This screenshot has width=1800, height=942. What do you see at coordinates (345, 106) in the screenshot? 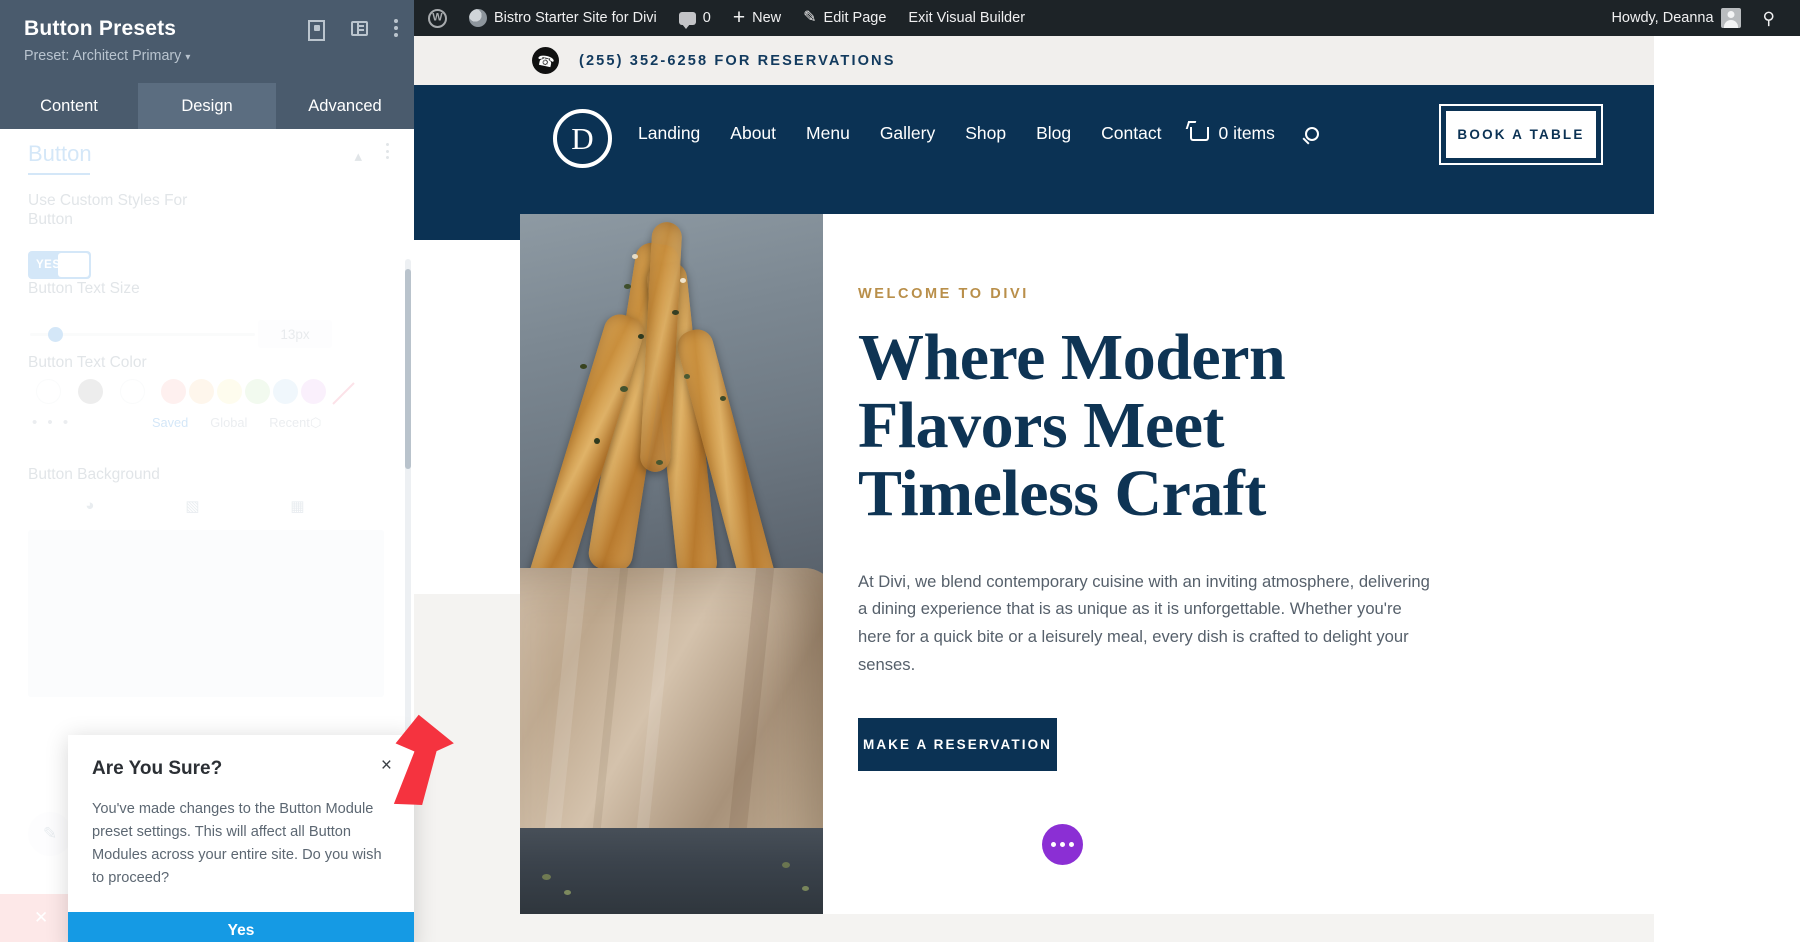
I see `tab-advanced: Advanced` at bounding box center [345, 106].